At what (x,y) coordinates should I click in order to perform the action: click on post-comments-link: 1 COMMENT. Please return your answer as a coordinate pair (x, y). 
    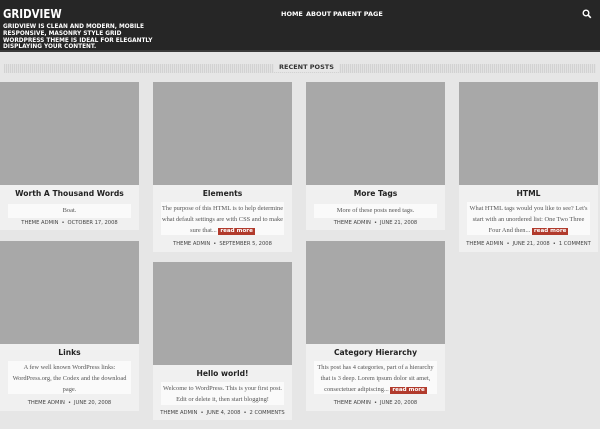
    Looking at the image, I should click on (575, 244).